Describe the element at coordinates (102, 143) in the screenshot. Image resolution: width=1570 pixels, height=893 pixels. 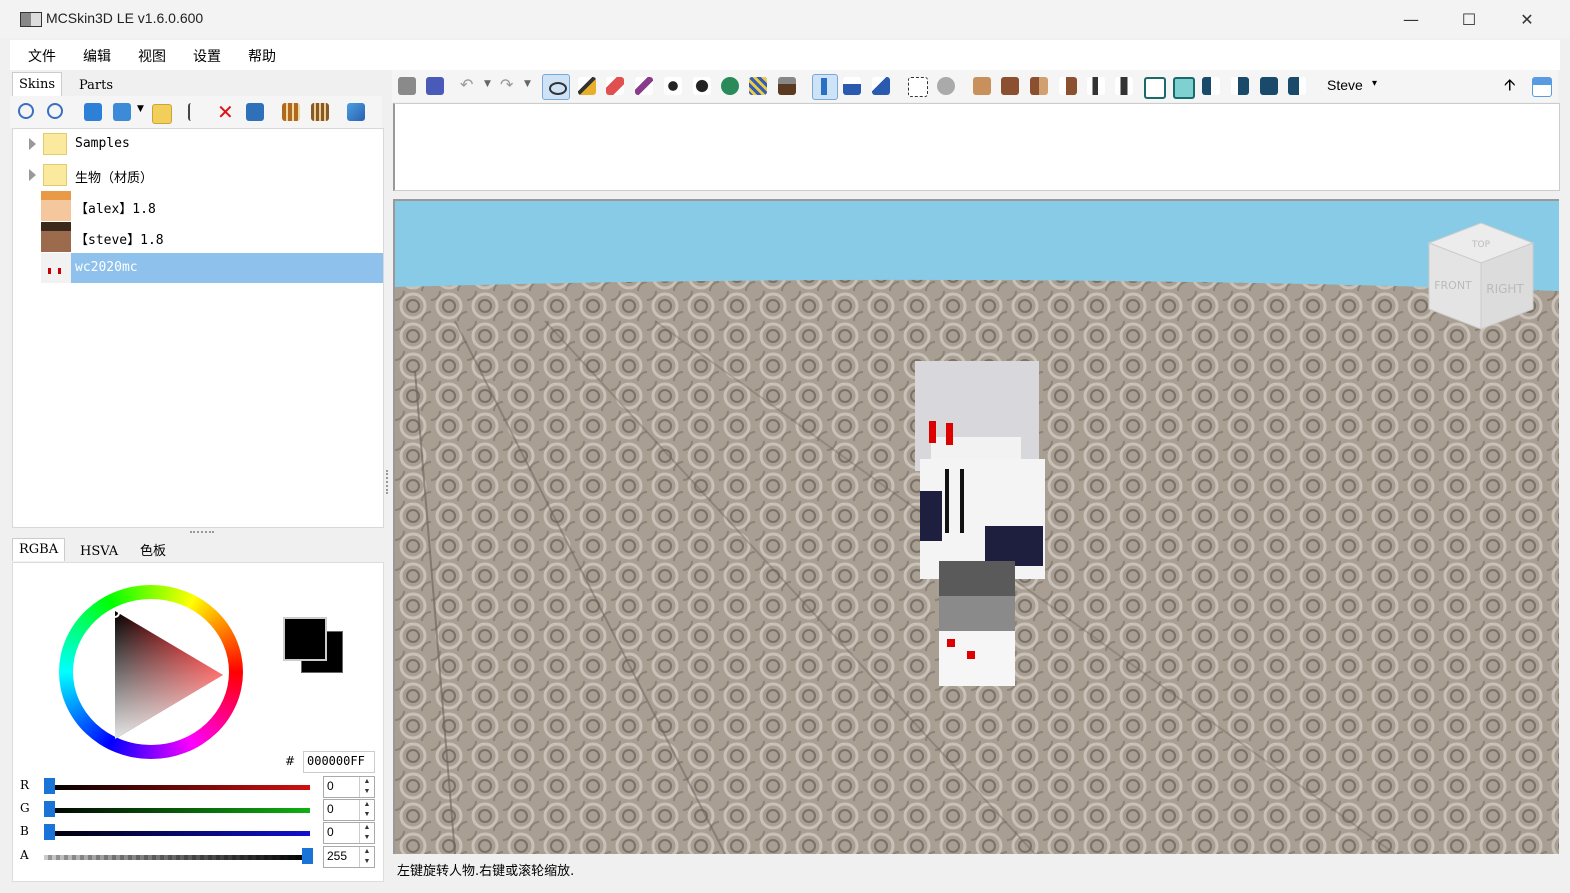
I see `tree-item-label: Samples` at that location.